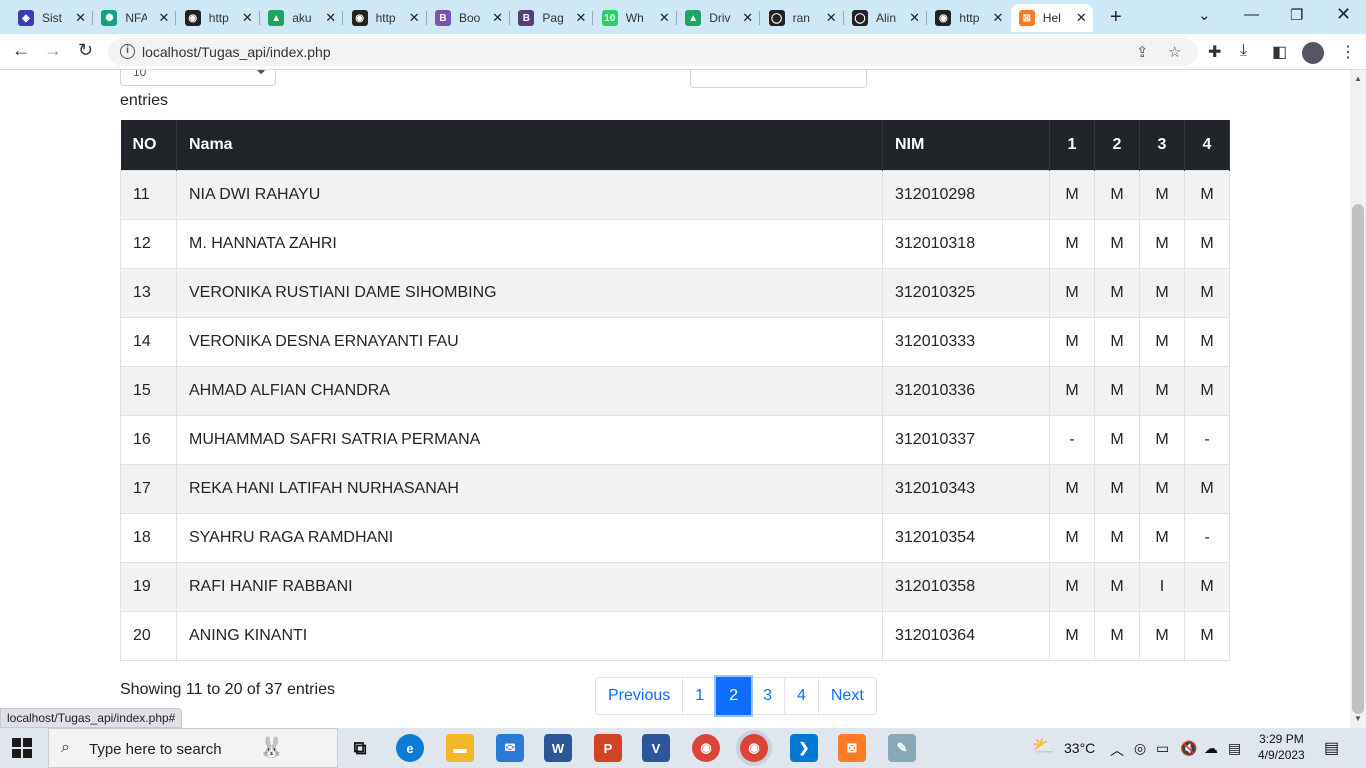 Image resolution: width=1366 pixels, height=768 pixels. Describe the element at coordinates (1313, 53) in the screenshot. I see `profile-avatar` at that location.